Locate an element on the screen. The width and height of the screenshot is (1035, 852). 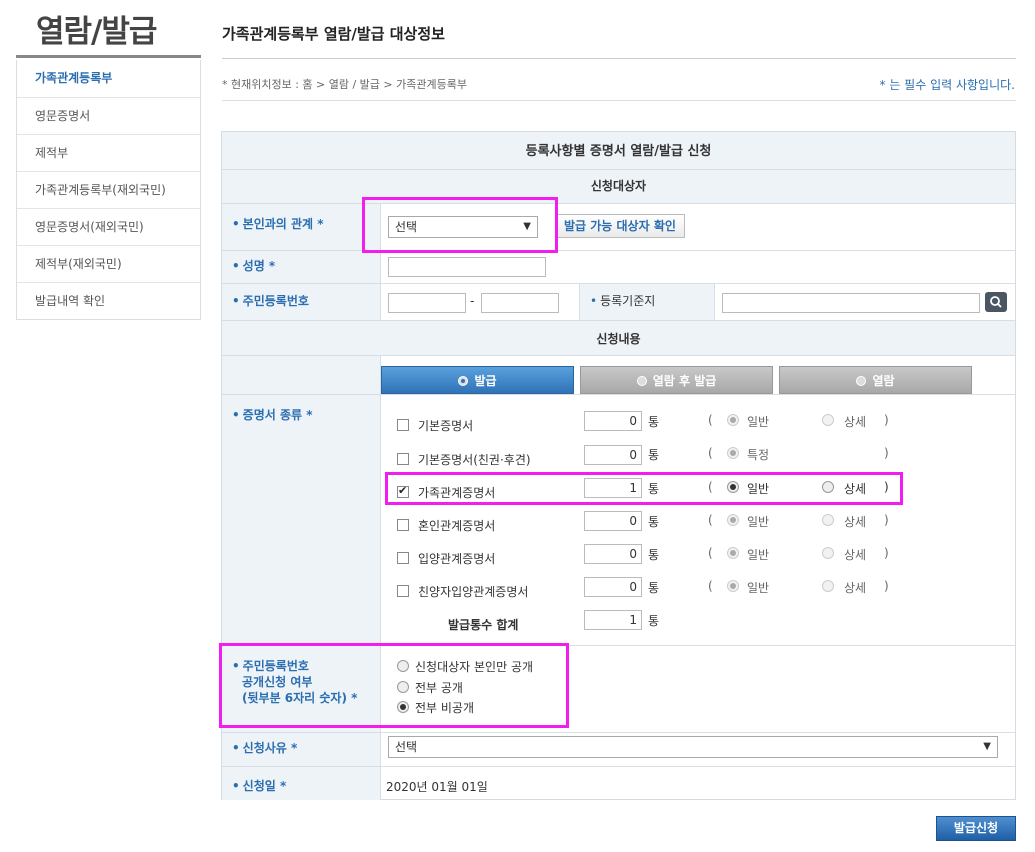
highlight-rrn-disclosure is located at coordinates (394, 685).